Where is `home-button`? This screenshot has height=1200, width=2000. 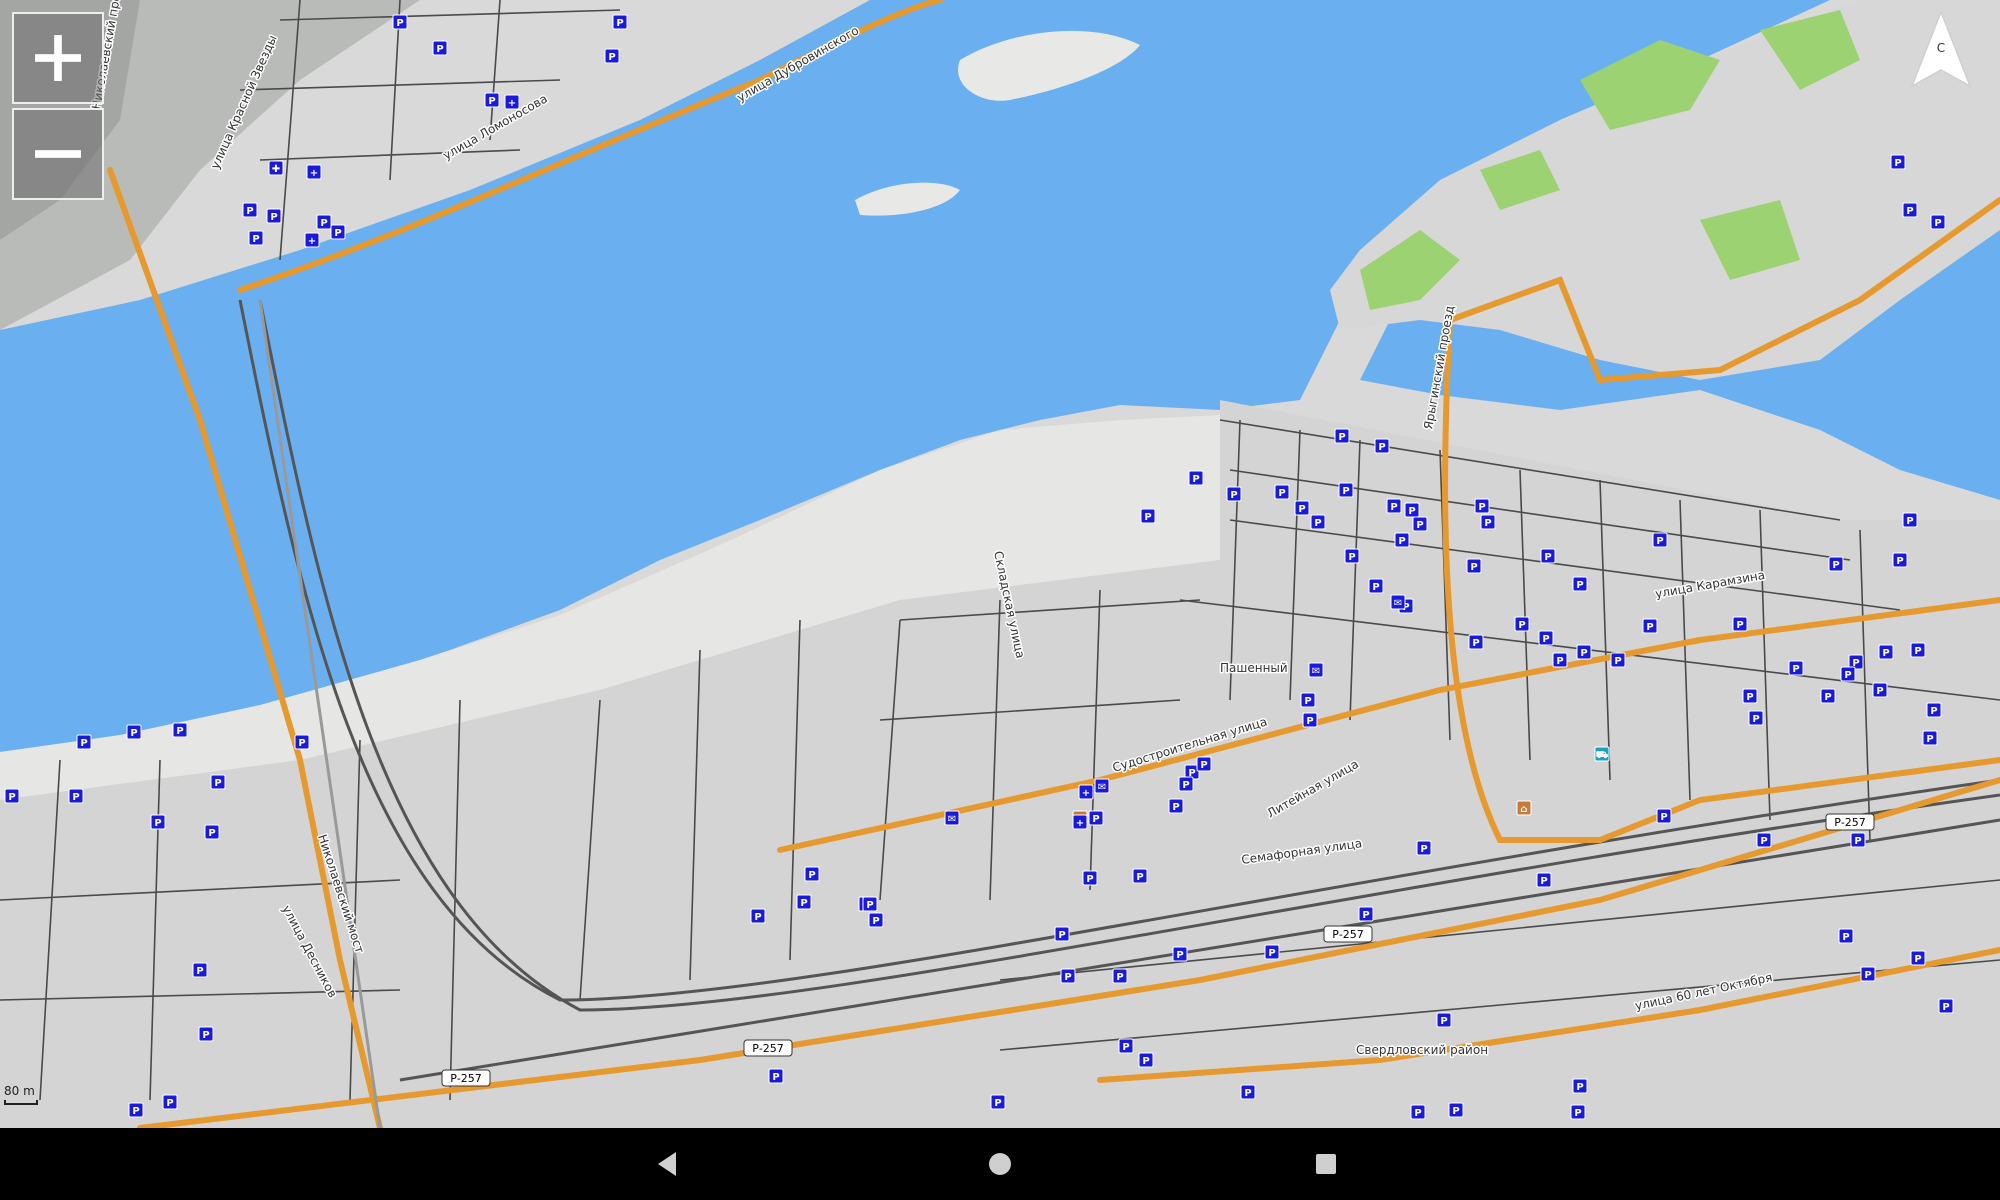 home-button is located at coordinates (1000, 1164).